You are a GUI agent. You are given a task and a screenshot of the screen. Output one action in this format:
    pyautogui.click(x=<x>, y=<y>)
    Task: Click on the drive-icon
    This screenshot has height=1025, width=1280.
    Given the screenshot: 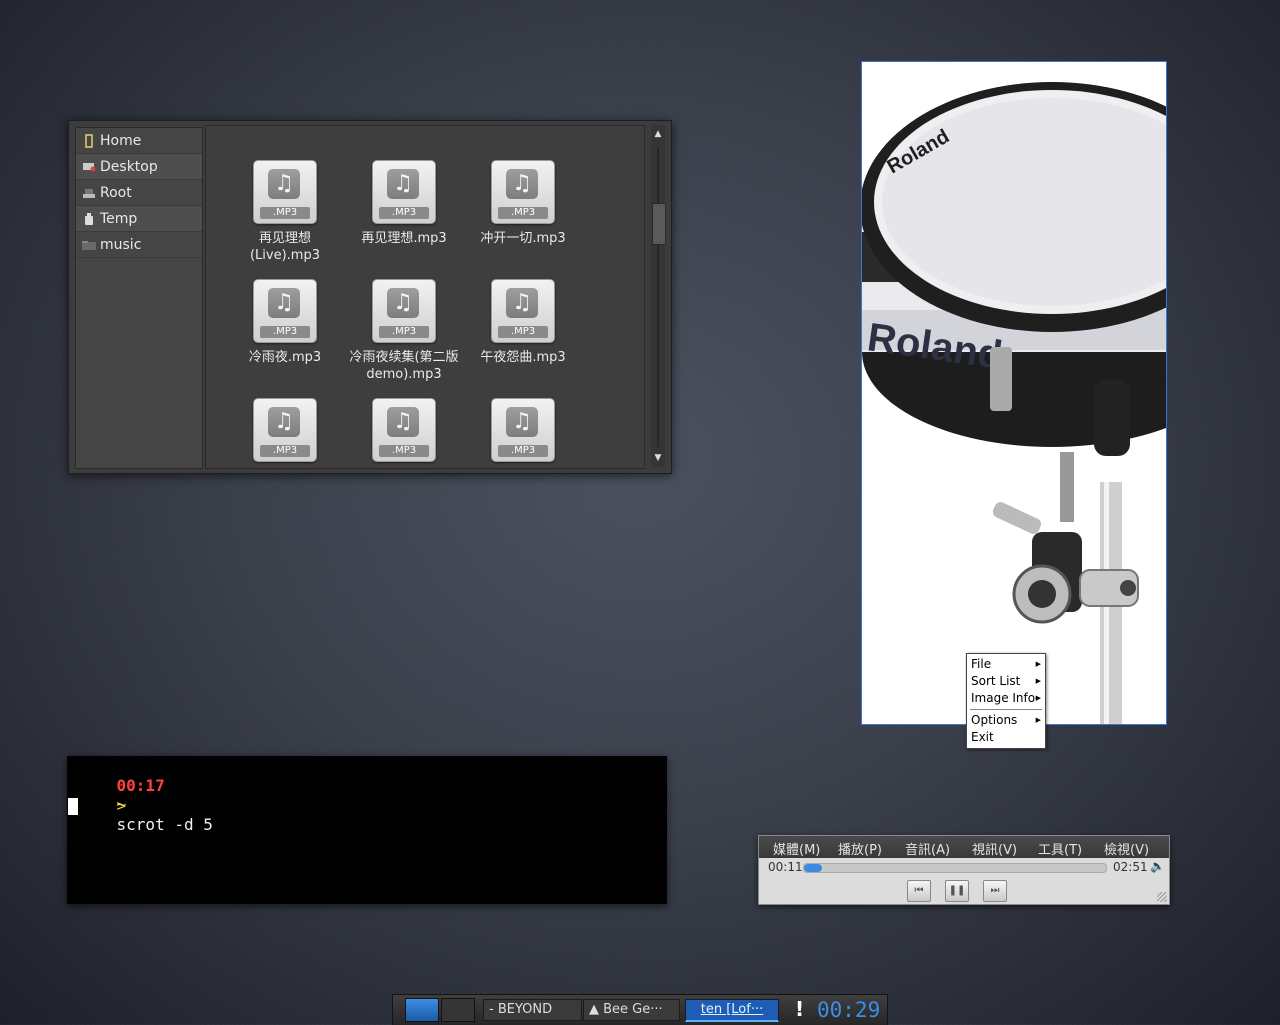 What is the action you would take?
    pyautogui.click(x=89, y=193)
    